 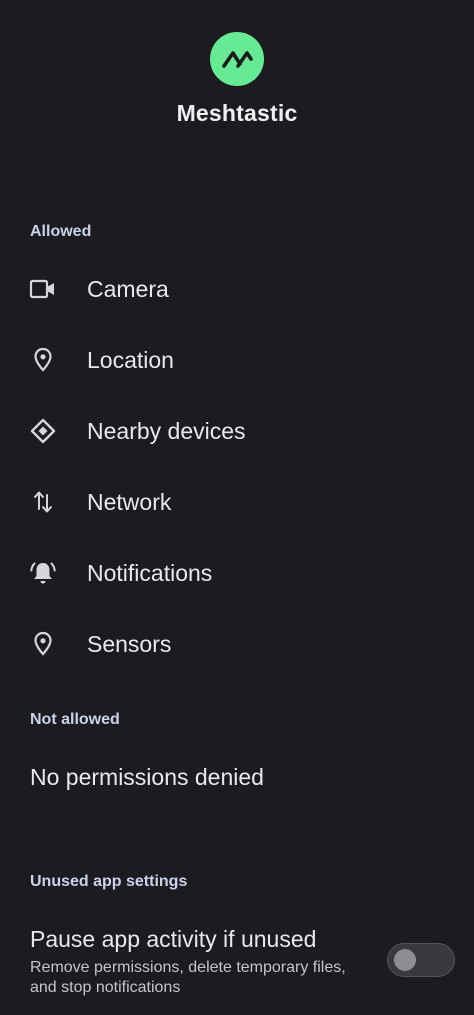 What do you see at coordinates (173, 939) in the screenshot?
I see `pause-app-activity-title: Pause app activity if unused` at bounding box center [173, 939].